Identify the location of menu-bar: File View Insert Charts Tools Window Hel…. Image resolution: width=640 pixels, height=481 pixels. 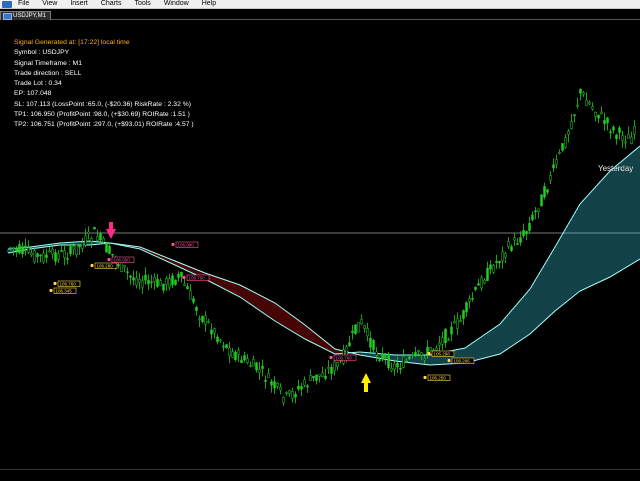
(320, 4).